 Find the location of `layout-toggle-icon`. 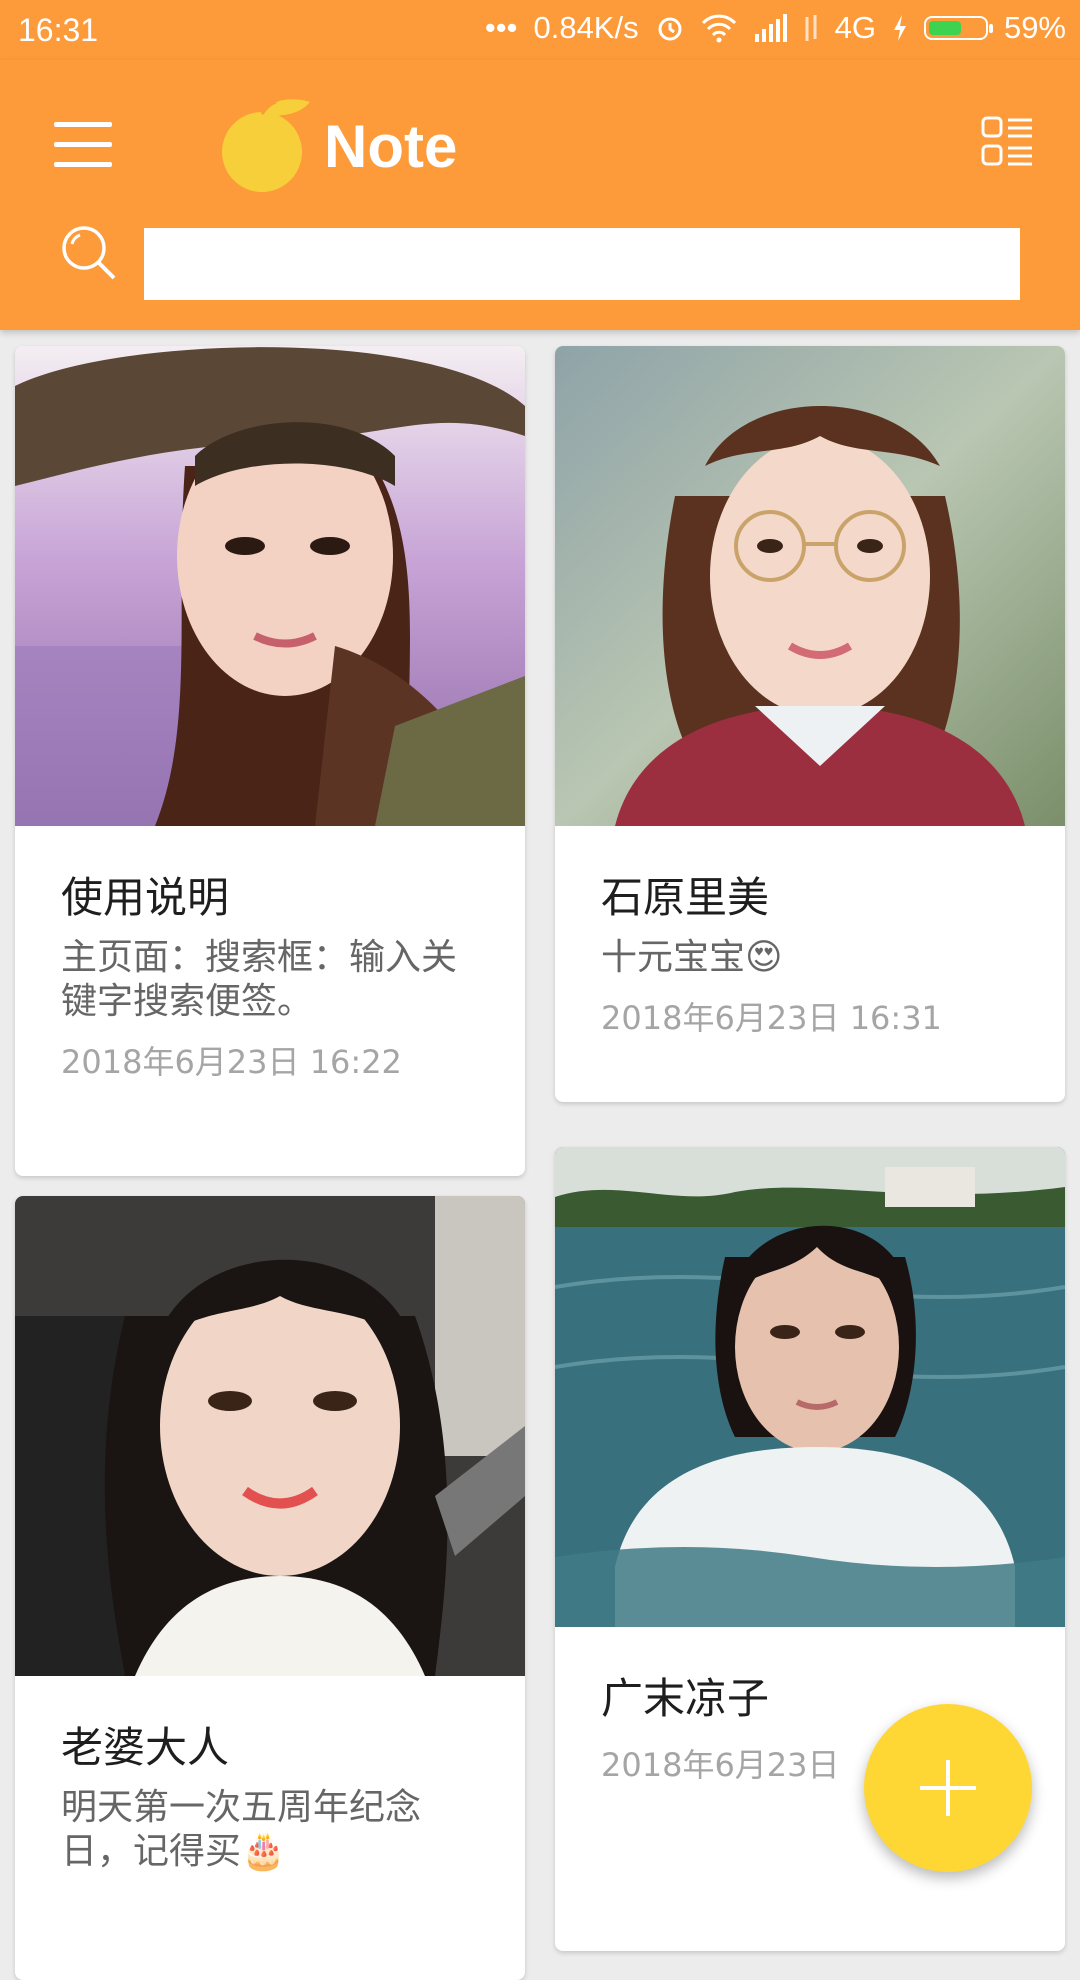

layout-toggle-icon is located at coordinates (1008, 142).